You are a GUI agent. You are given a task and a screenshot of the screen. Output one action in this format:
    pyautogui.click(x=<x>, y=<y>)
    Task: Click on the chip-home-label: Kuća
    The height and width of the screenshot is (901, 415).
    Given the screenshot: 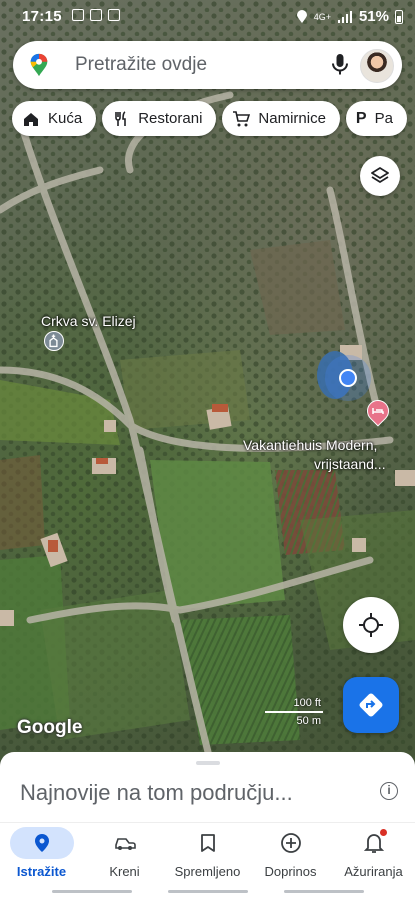 What is the action you would take?
    pyautogui.click(x=65, y=118)
    